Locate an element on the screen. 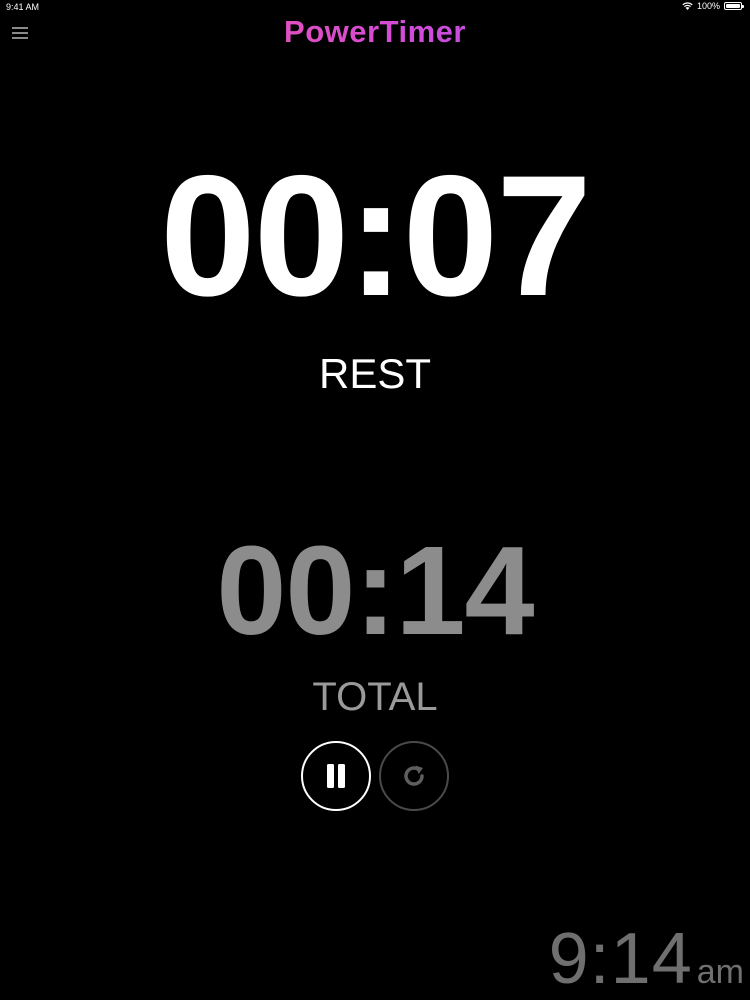 The height and width of the screenshot is (1000, 750). status-bar: 9:41 AM 100% is located at coordinates (375, 7).